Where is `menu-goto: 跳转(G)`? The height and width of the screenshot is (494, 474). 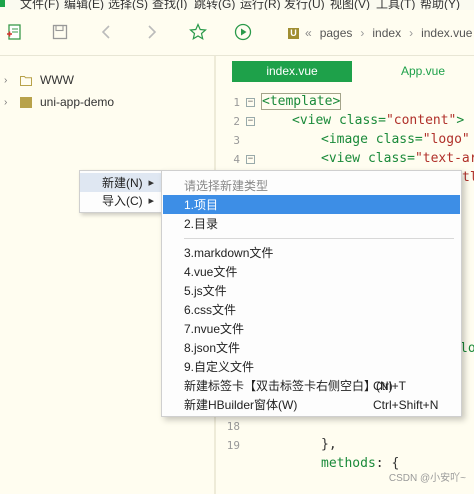
menu-goto: 跳转(G) is located at coordinates (214, 5).